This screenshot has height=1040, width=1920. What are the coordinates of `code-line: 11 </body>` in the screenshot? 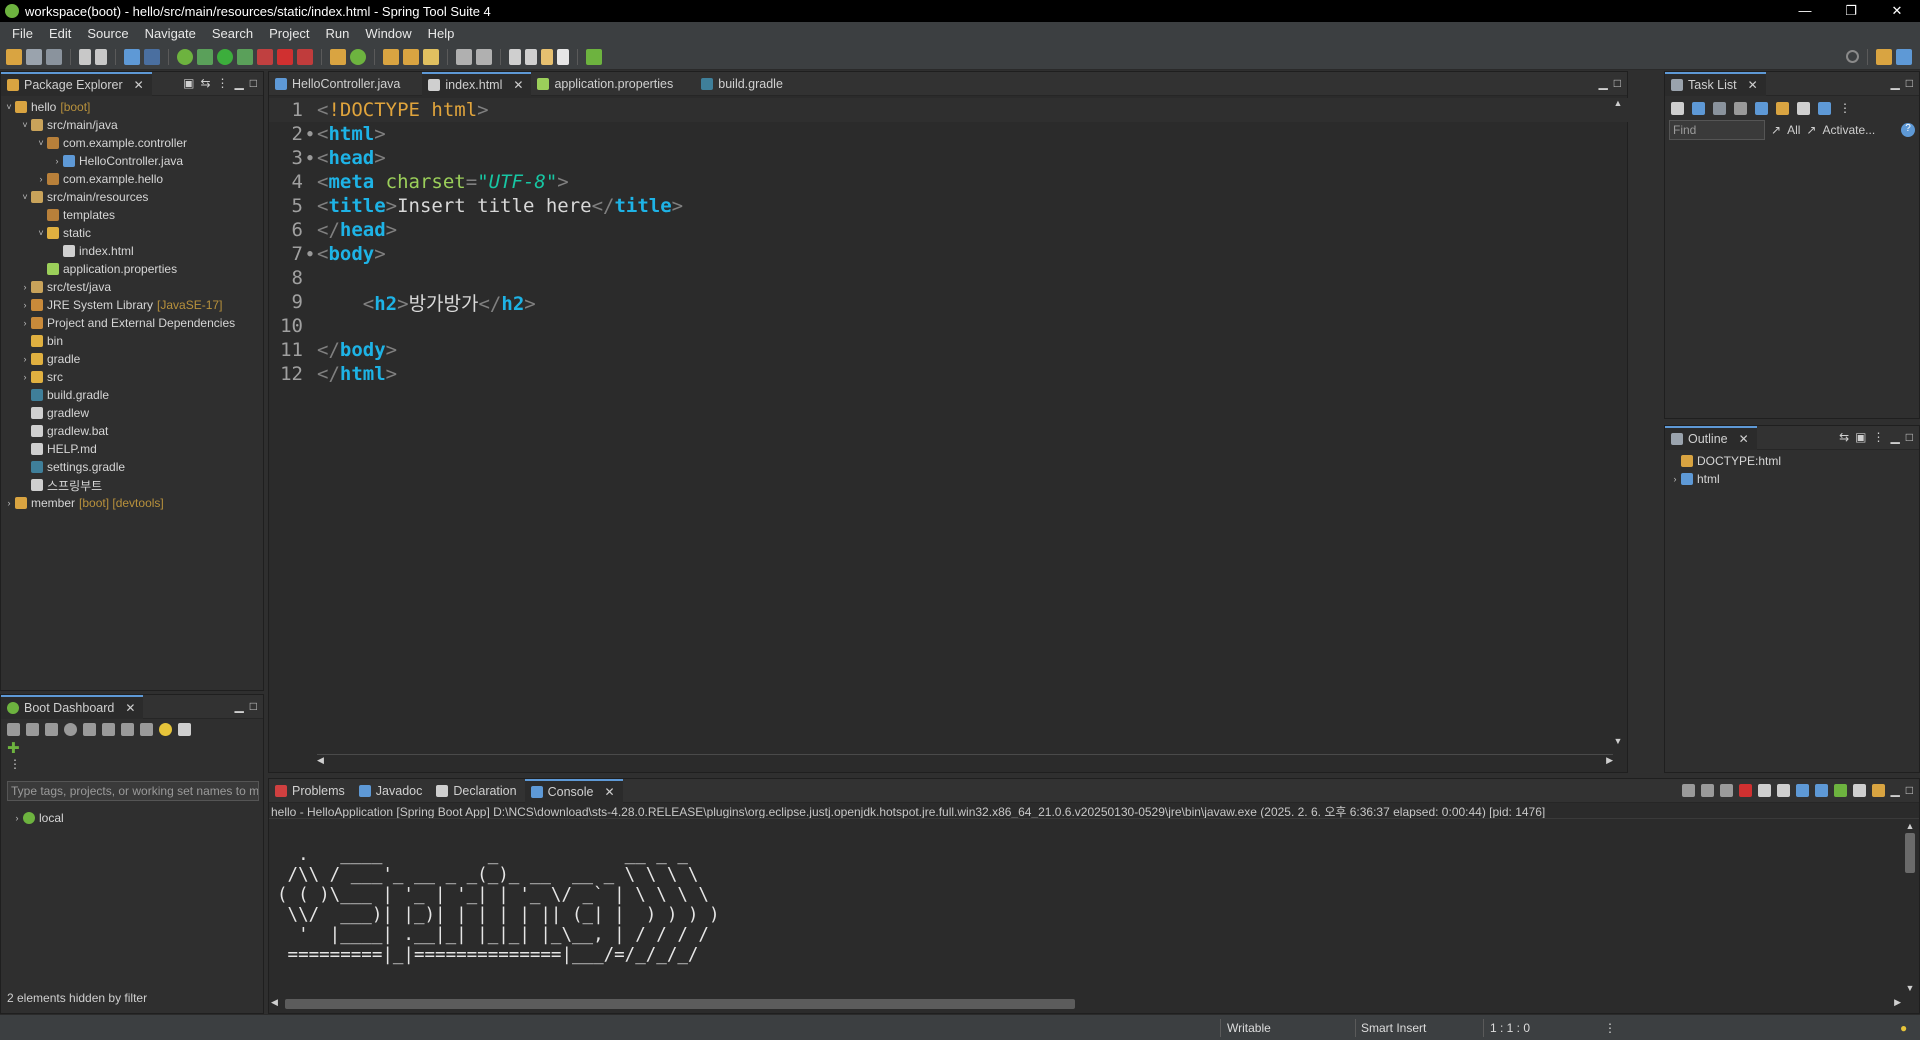 It's located at (949, 350).